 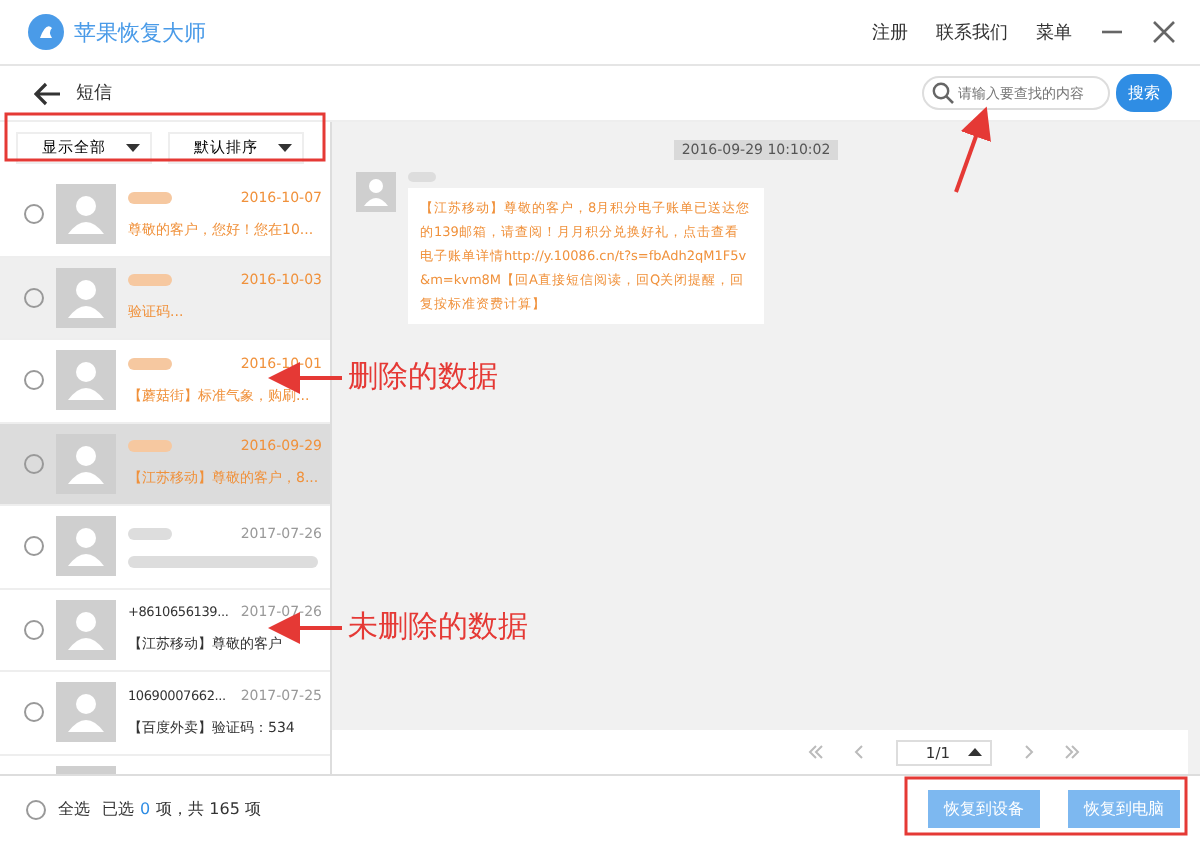 What do you see at coordinates (1164, 32) in the screenshot?
I see `close-icon` at bounding box center [1164, 32].